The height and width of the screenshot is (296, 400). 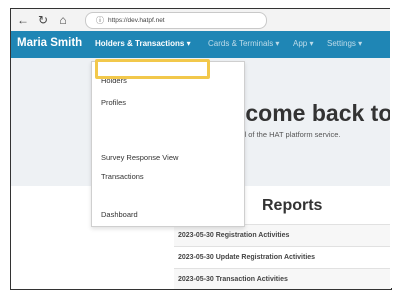 What do you see at coordinates (100, 20) in the screenshot?
I see `lock-icon: ⓘ` at bounding box center [100, 20].